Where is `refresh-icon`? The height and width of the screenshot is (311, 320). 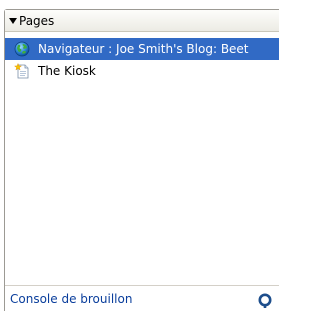
refresh-icon is located at coordinates (265, 300).